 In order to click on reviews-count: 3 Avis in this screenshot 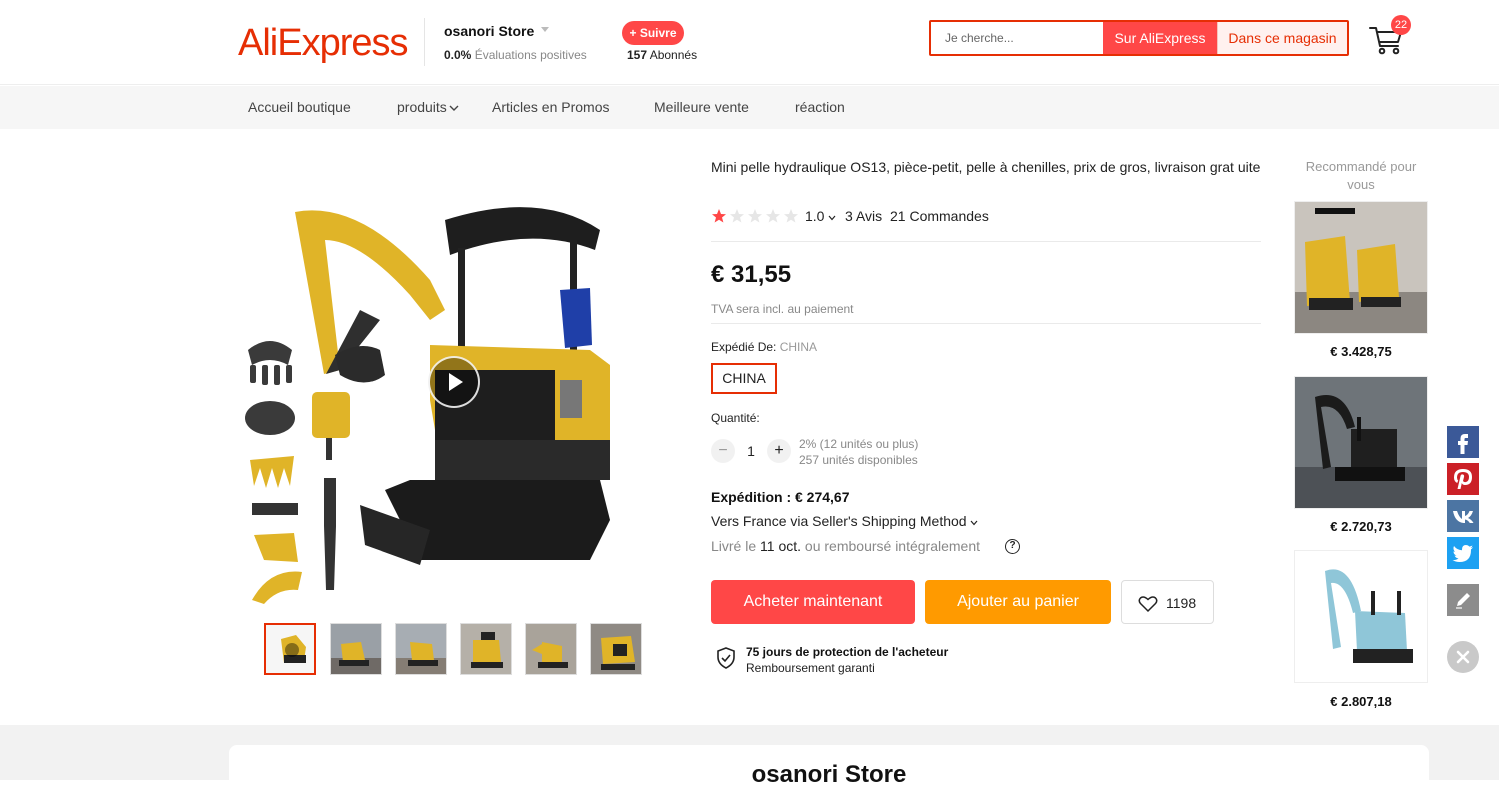, I will do `click(863, 216)`.